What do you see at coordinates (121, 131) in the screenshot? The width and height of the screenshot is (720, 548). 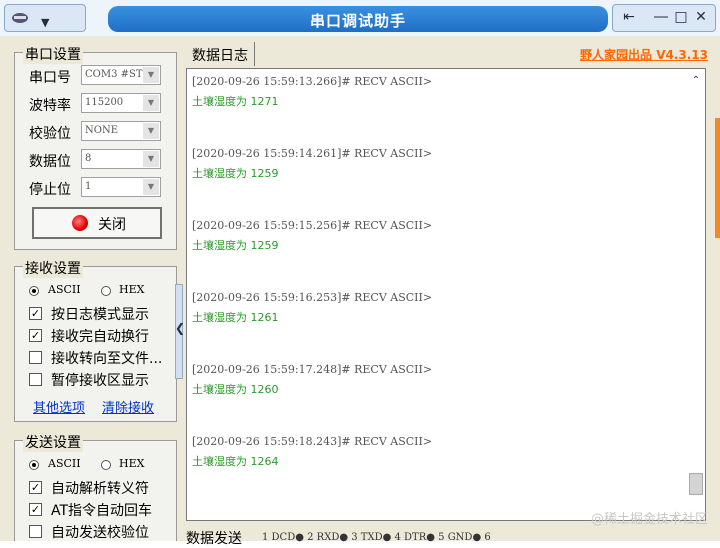 I see `parity-select: NONE ▼` at bounding box center [121, 131].